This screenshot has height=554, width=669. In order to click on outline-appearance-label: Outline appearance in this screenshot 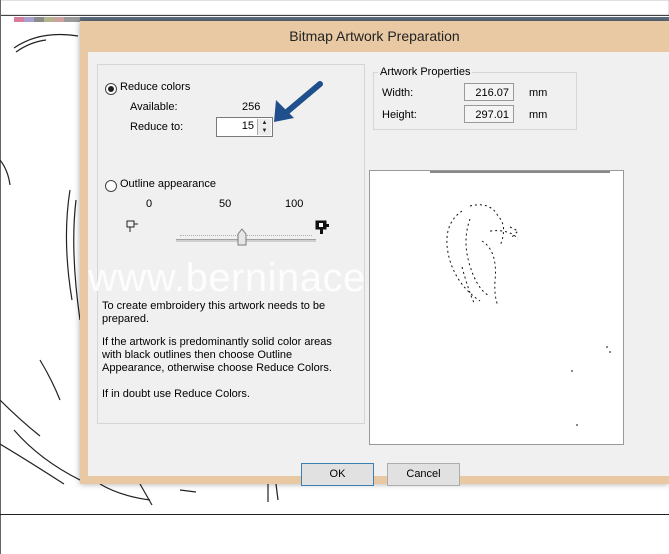, I will do `click(168, 184)`.